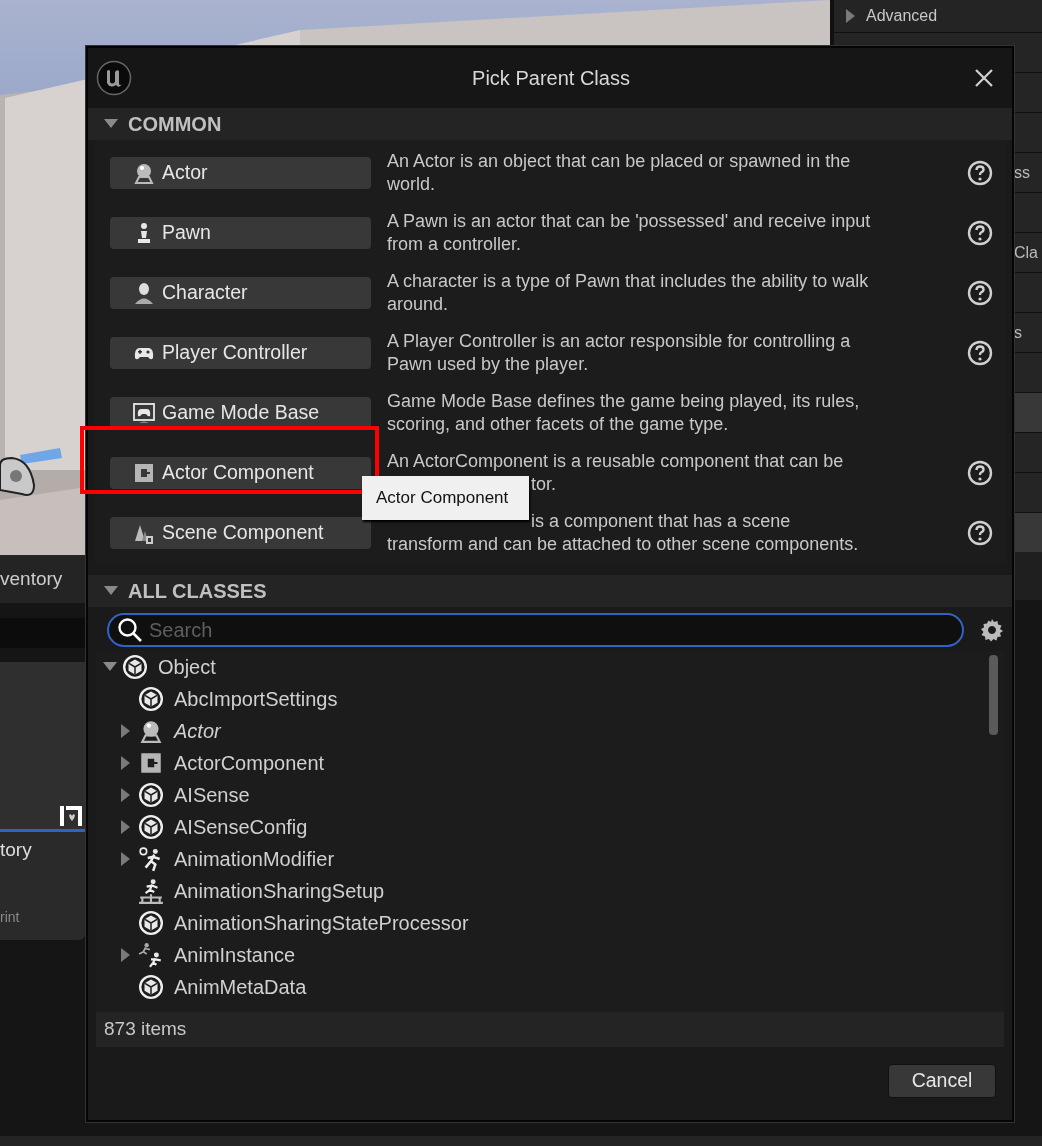  I want to click on tree-item: AnimationSharingStateProcessor, so click(550, 923).